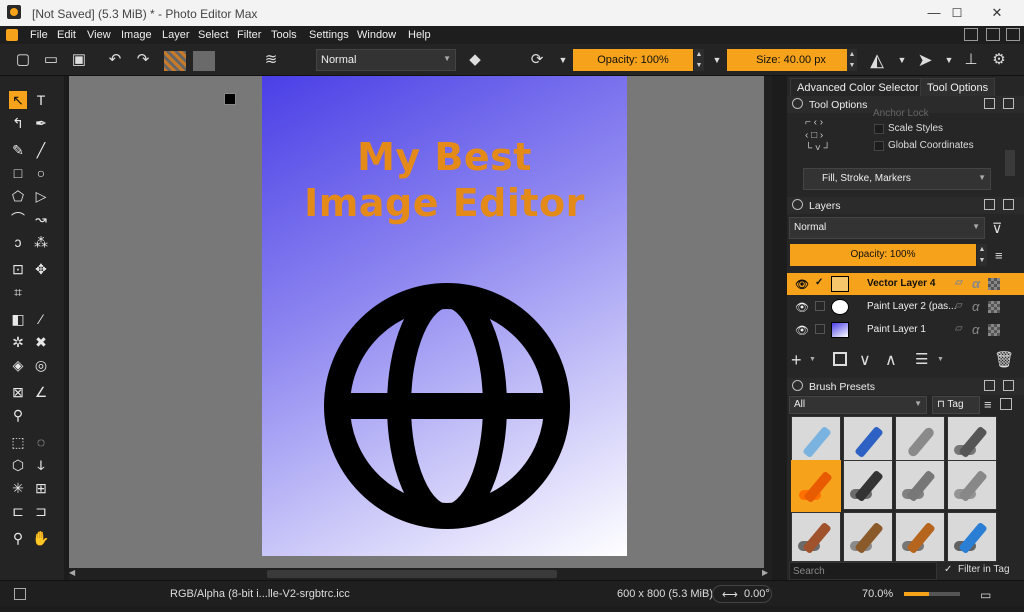 The height and width of the screenshot is (612, 1024). I want to click on freehand-select-icon: ↆ, so click(41, 465).